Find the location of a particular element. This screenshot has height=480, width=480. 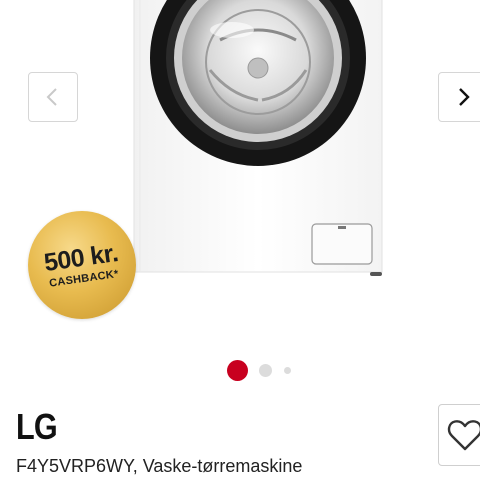

cashback-badge: 500 kr. CASHBACK* is located at coordinates (82, 265).